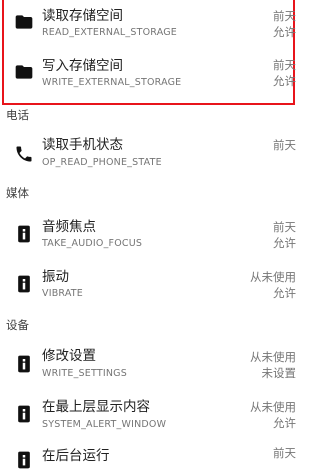 The width and height of the screenshot is (320, 474). Describe the element at coordinates (24, 154) in the screenshot. I see `phone-icon` at that location.